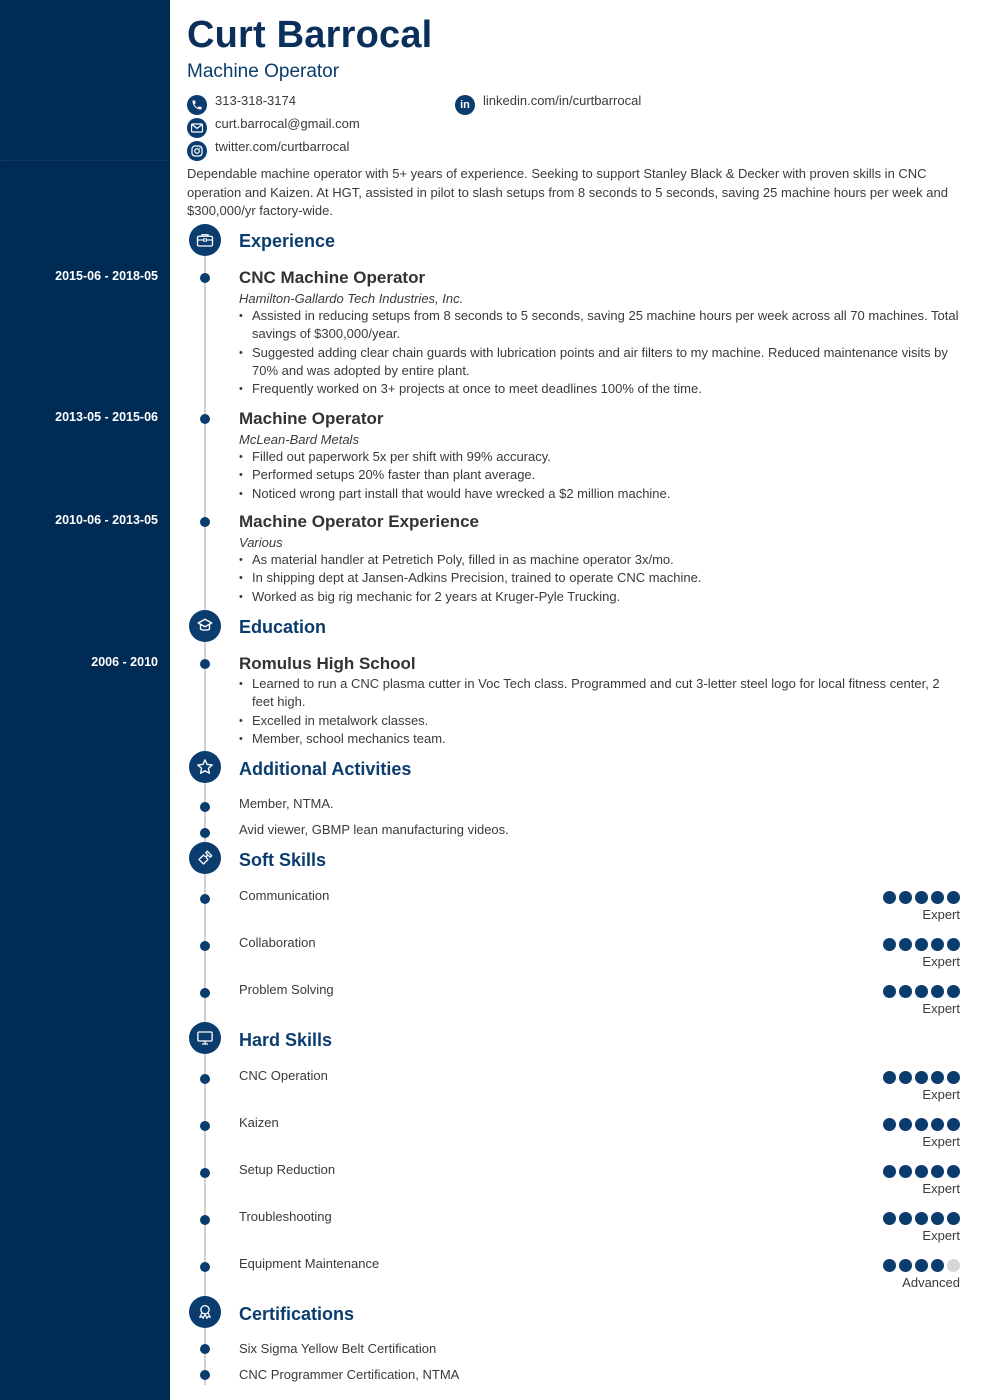 The image size is (990, 1400). I want to click on email-text: curt.barrocal@gmail.com, so click(287, 123).